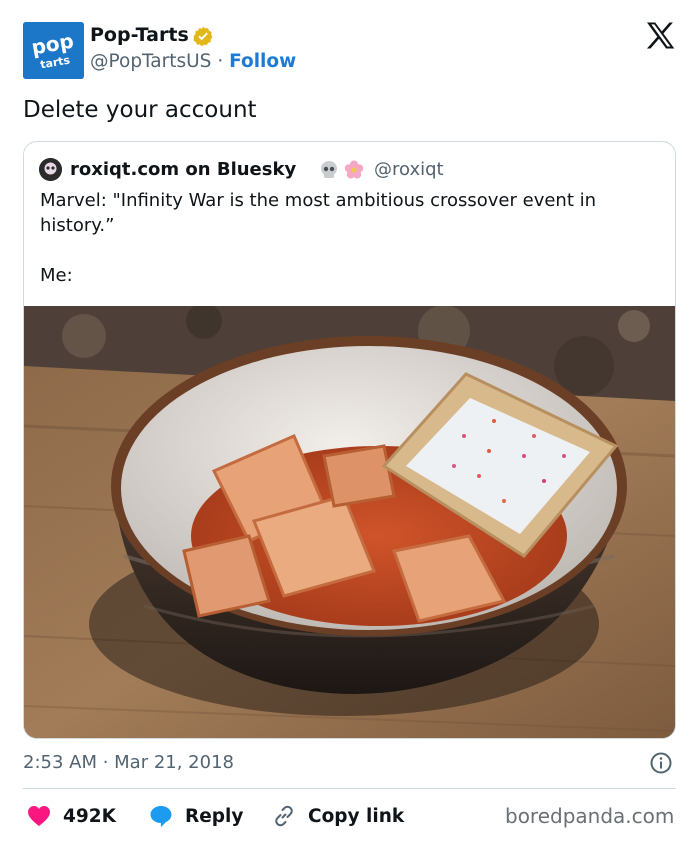 This screenshot has width=700, height=842. What do you see at coordinates (139, 35) in the screenshot?
I see `display-name: Pop-Tarts` at bounding box center [139, 35].